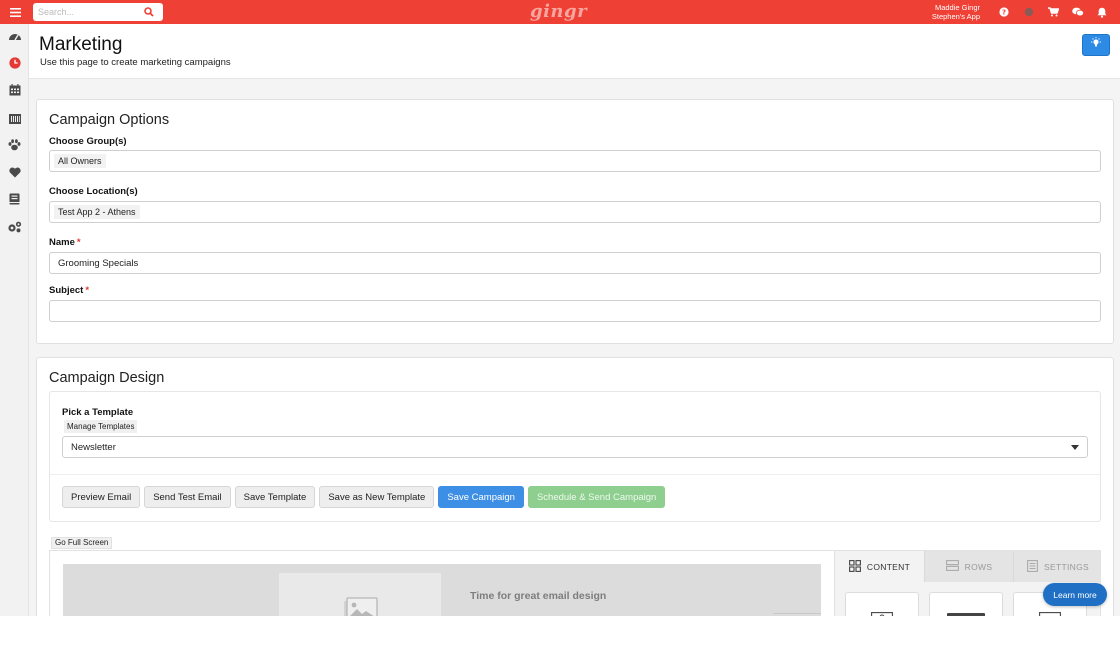 The width and height of the screenshot is (1120, 646). I want to click on sidebar, so click(14, 320).